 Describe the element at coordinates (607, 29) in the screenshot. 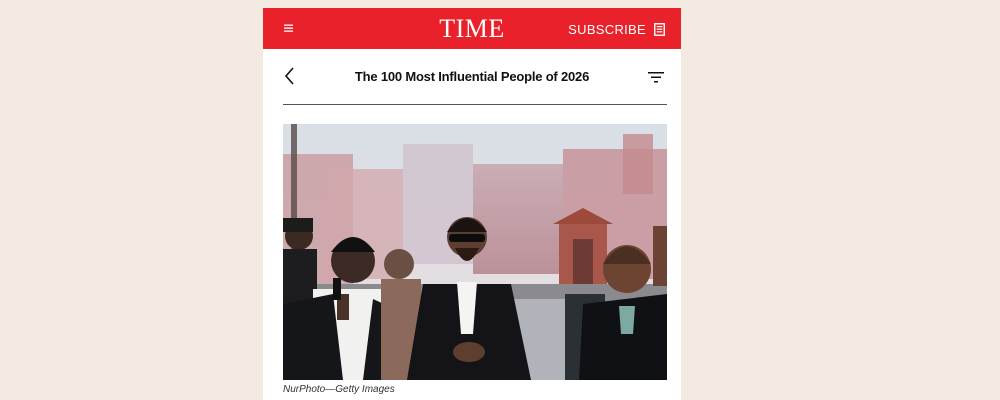

I see `subscribe-label: SUBSCRIBE` at that location.